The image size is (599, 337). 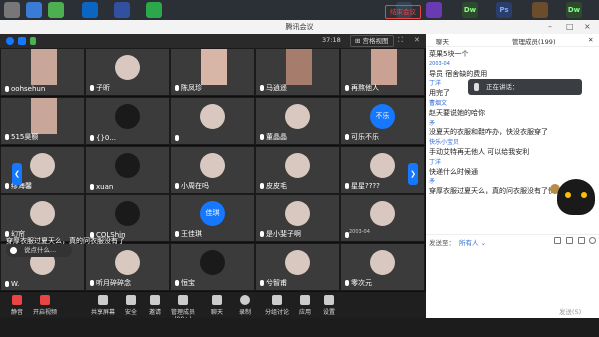 I want to click on participant-name-text: 是小斐子啊, so click(x=283, y=234).